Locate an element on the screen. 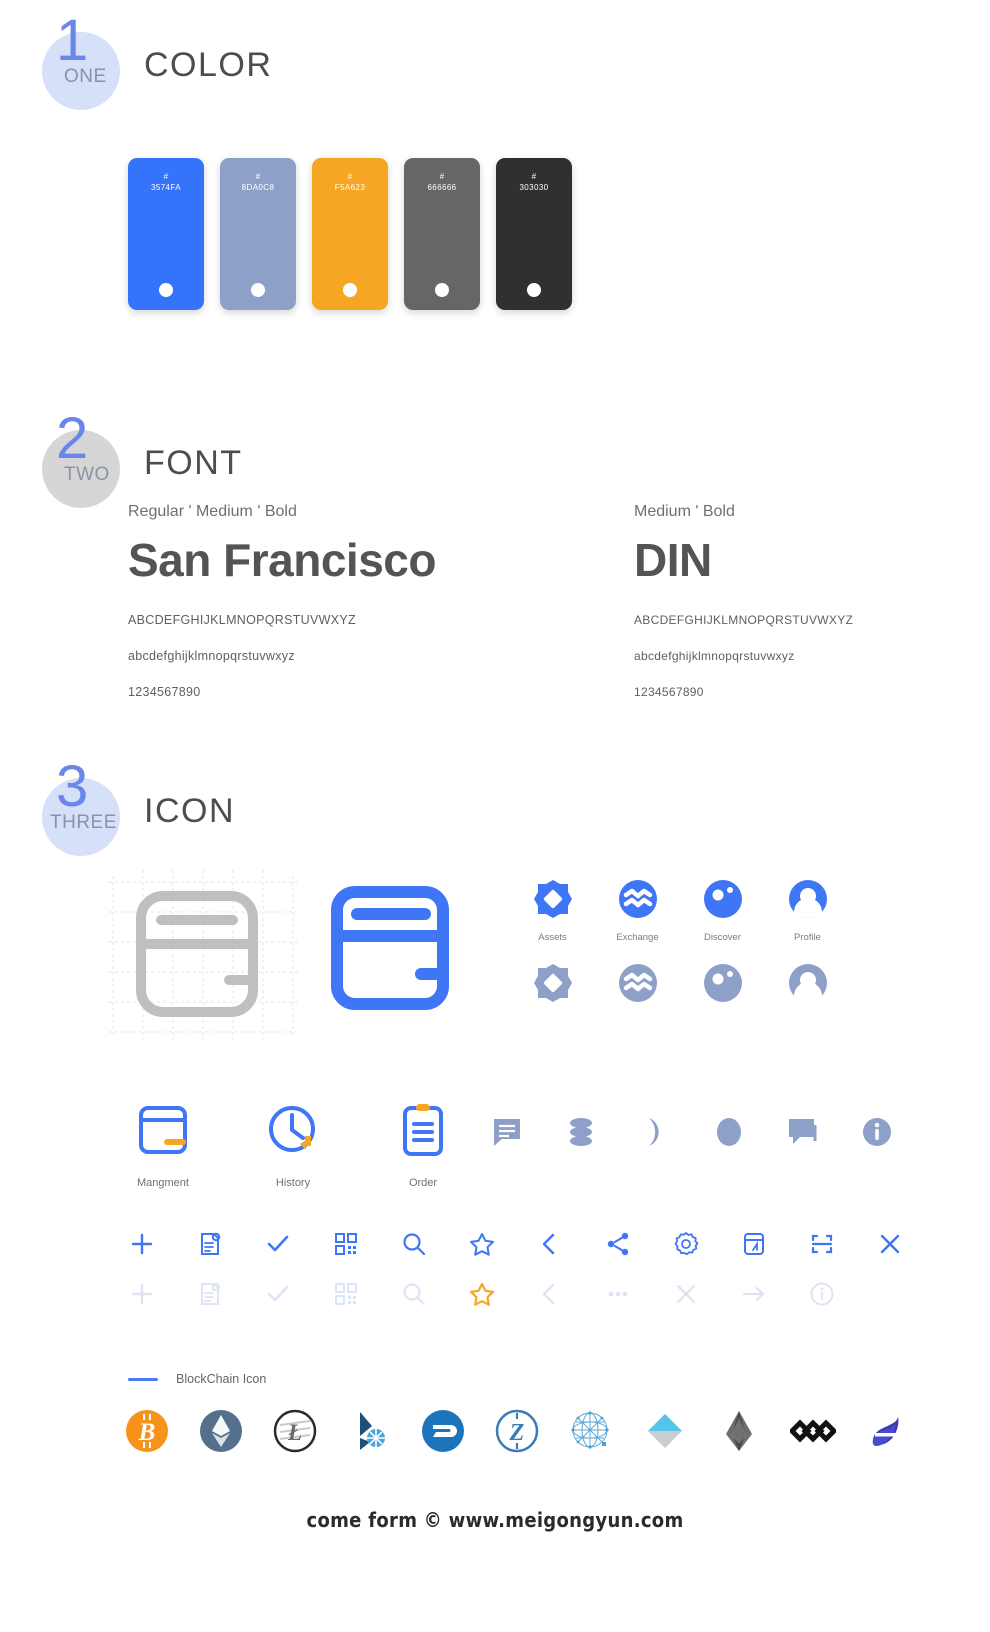 The image size is (990, 1632). share-icon is located at coordinates (618, 1244).